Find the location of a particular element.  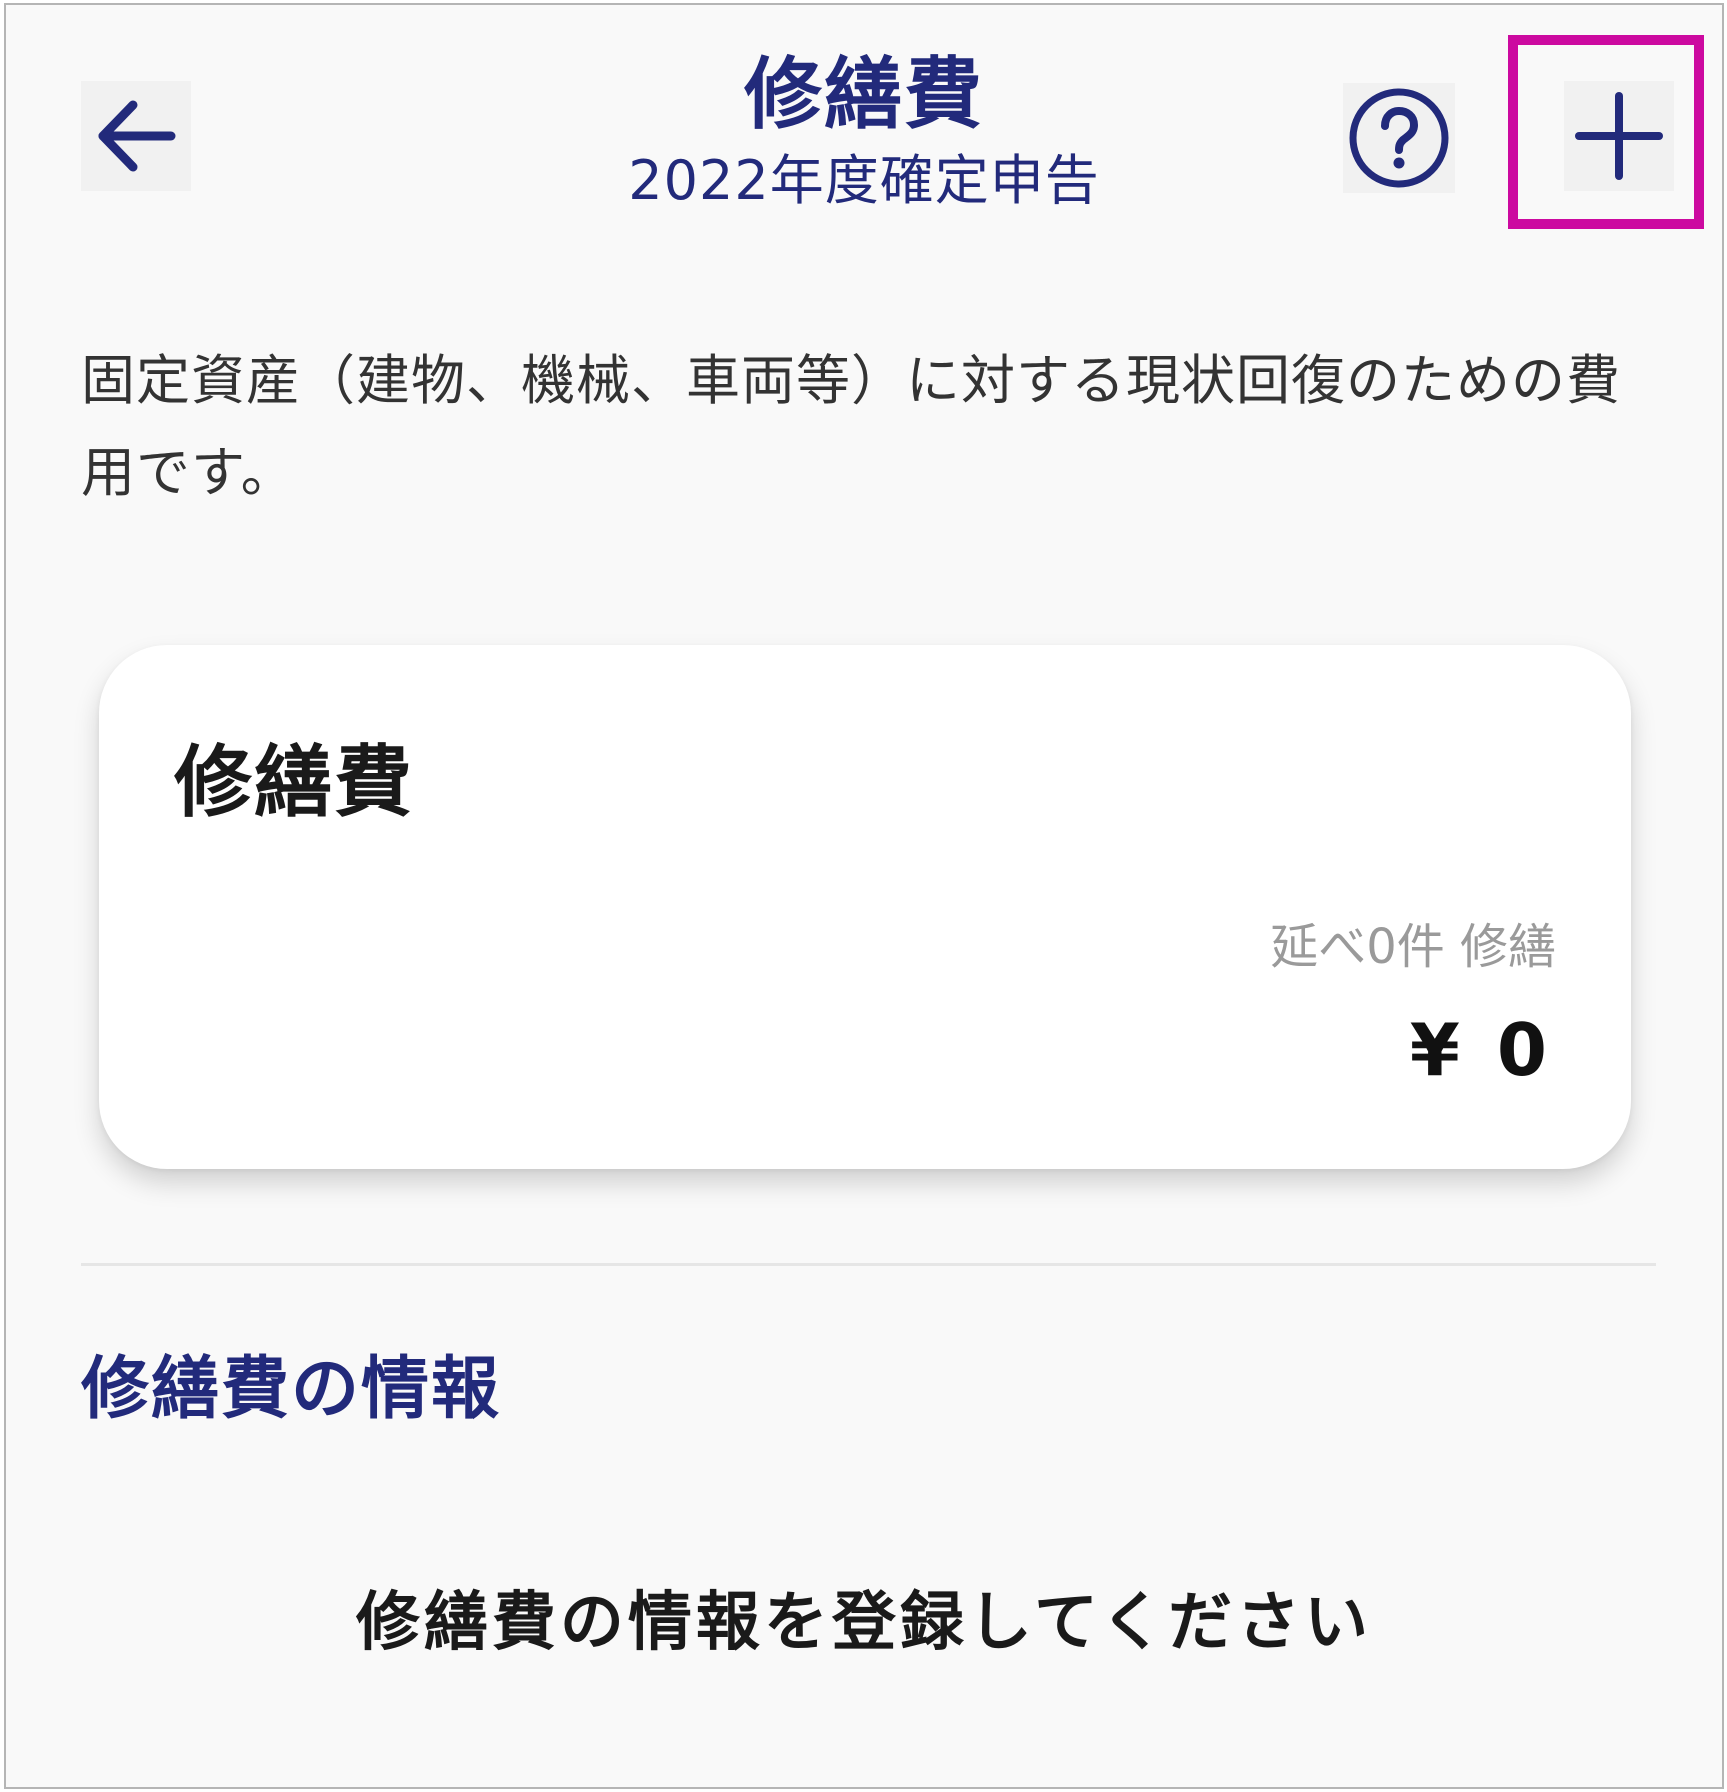

page-title: 修繕費 is located at coordinates (863, 95).